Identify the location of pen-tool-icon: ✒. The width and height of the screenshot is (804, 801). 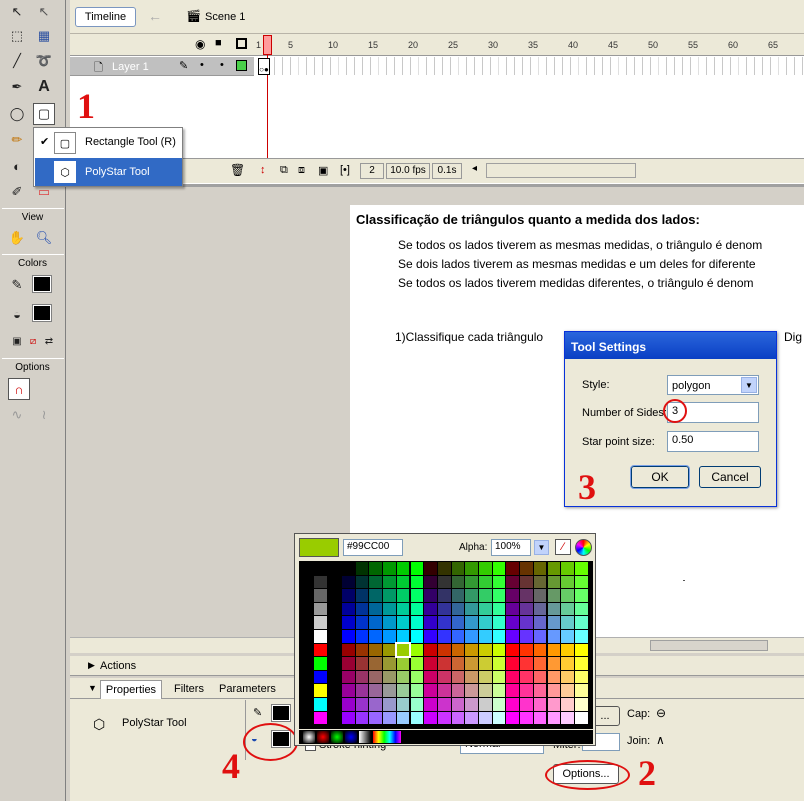
(17, 87).